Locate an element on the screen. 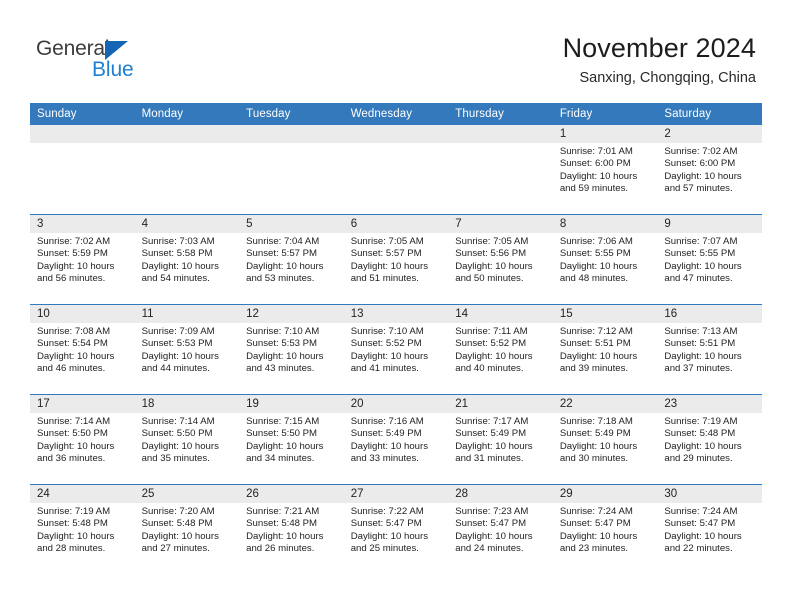 This screenshot has width=792, height=612. sunset-text: Sunset: 5:59 PM is located at coordinates (72, 254).